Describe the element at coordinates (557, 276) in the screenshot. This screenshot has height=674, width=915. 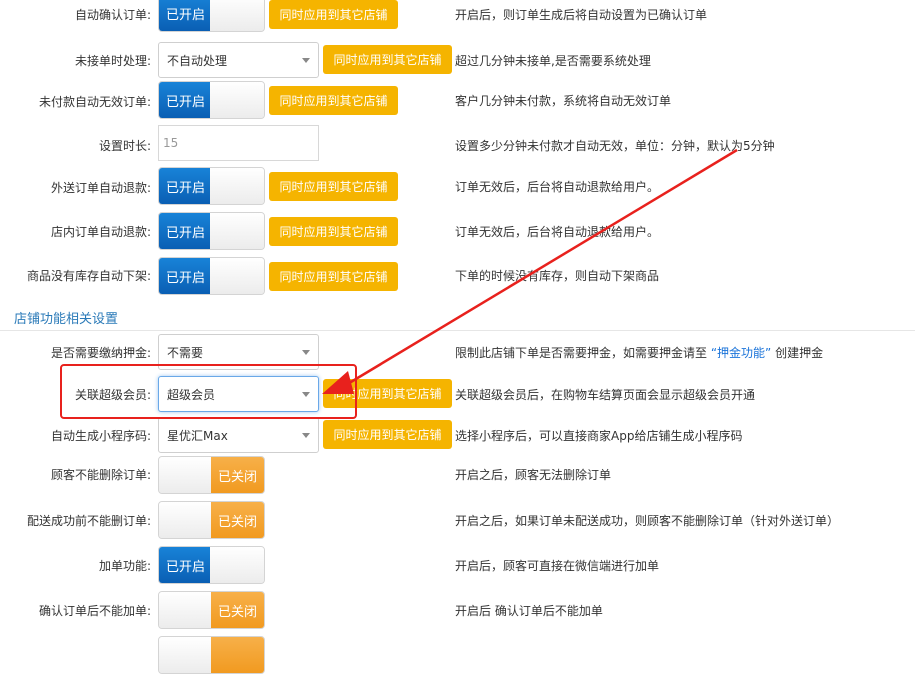
I see `no-stock-desc: 下单的时候没有库存，则自动下架商品` at that location.